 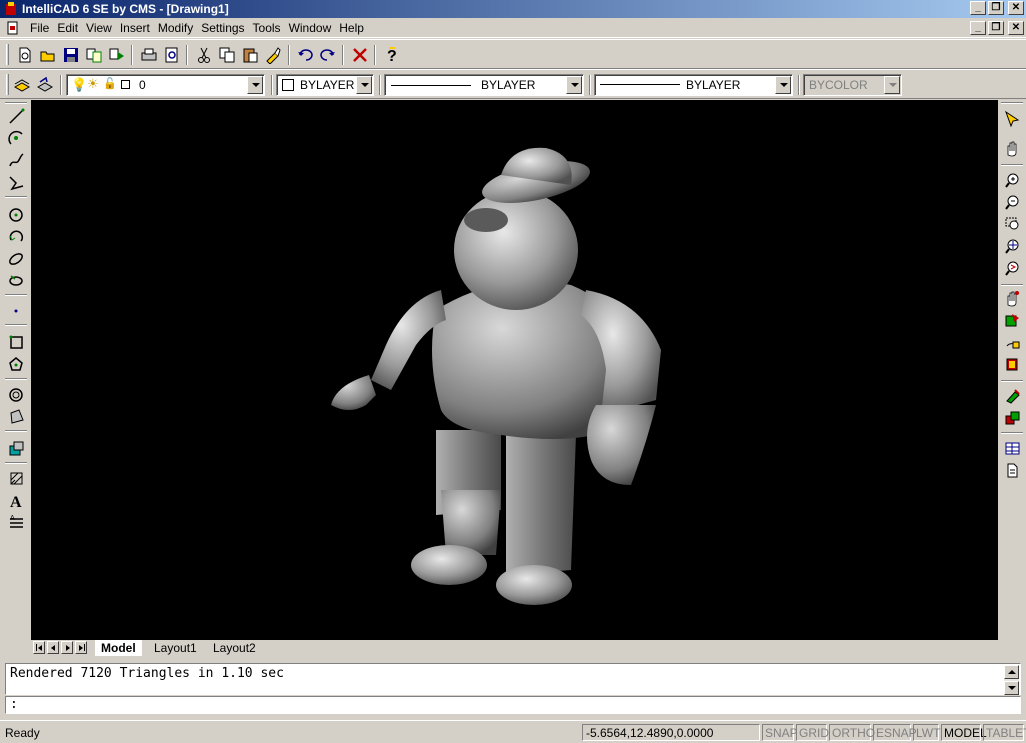 I want to click on last-tab-icon, so click(x=81, y=647).